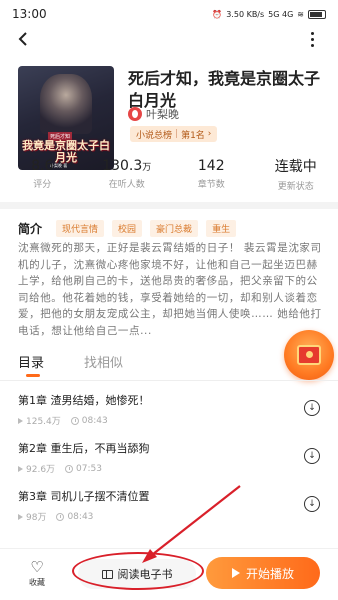 The width and height of the screenshot is (338, 600). What do you see at coordinates (154, 135) in the screenshot?
I see `rank-list: 小说总榜` at bounding box center [154, 135].